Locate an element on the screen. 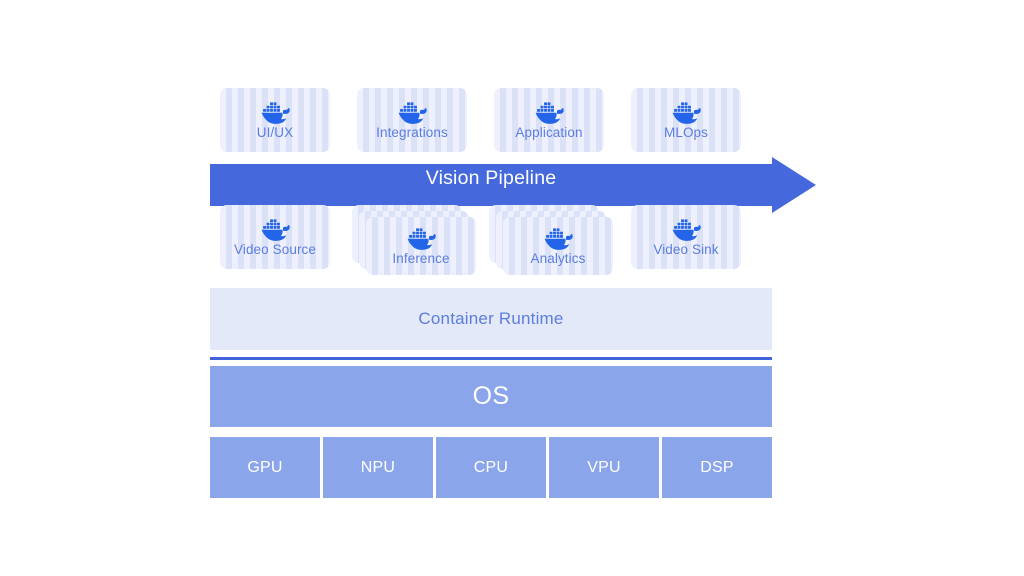 Image resolution: width=1024 pixels, height=576 pixels. card-label: UI/UX is located at coordinates (275, 133).